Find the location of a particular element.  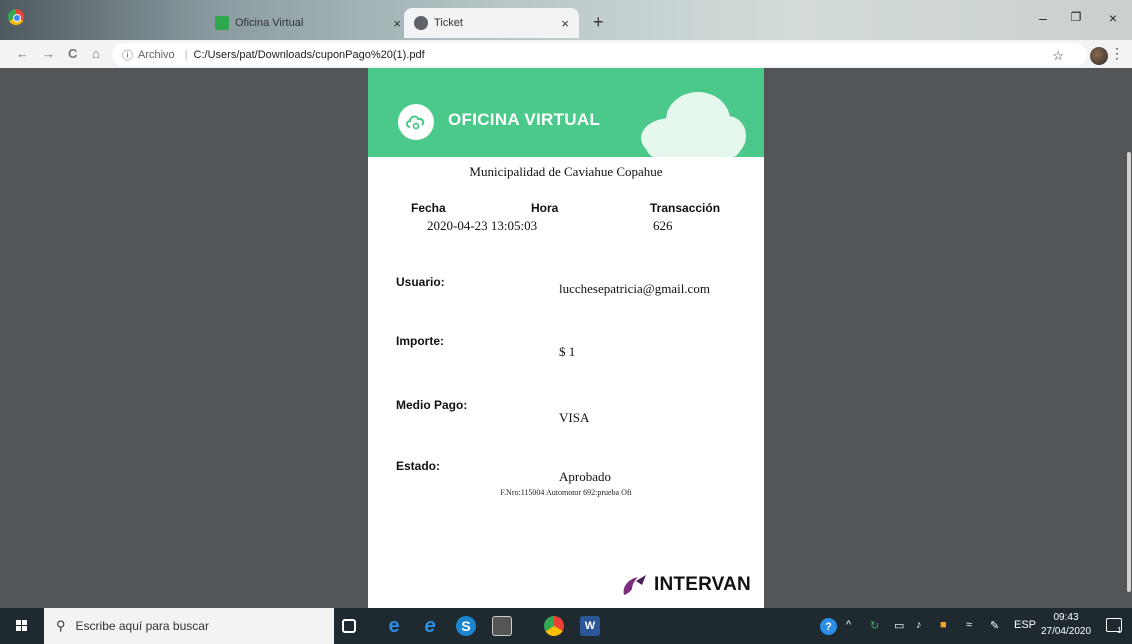

app-tray-icon: ■ is located at coordinates (943, 625).